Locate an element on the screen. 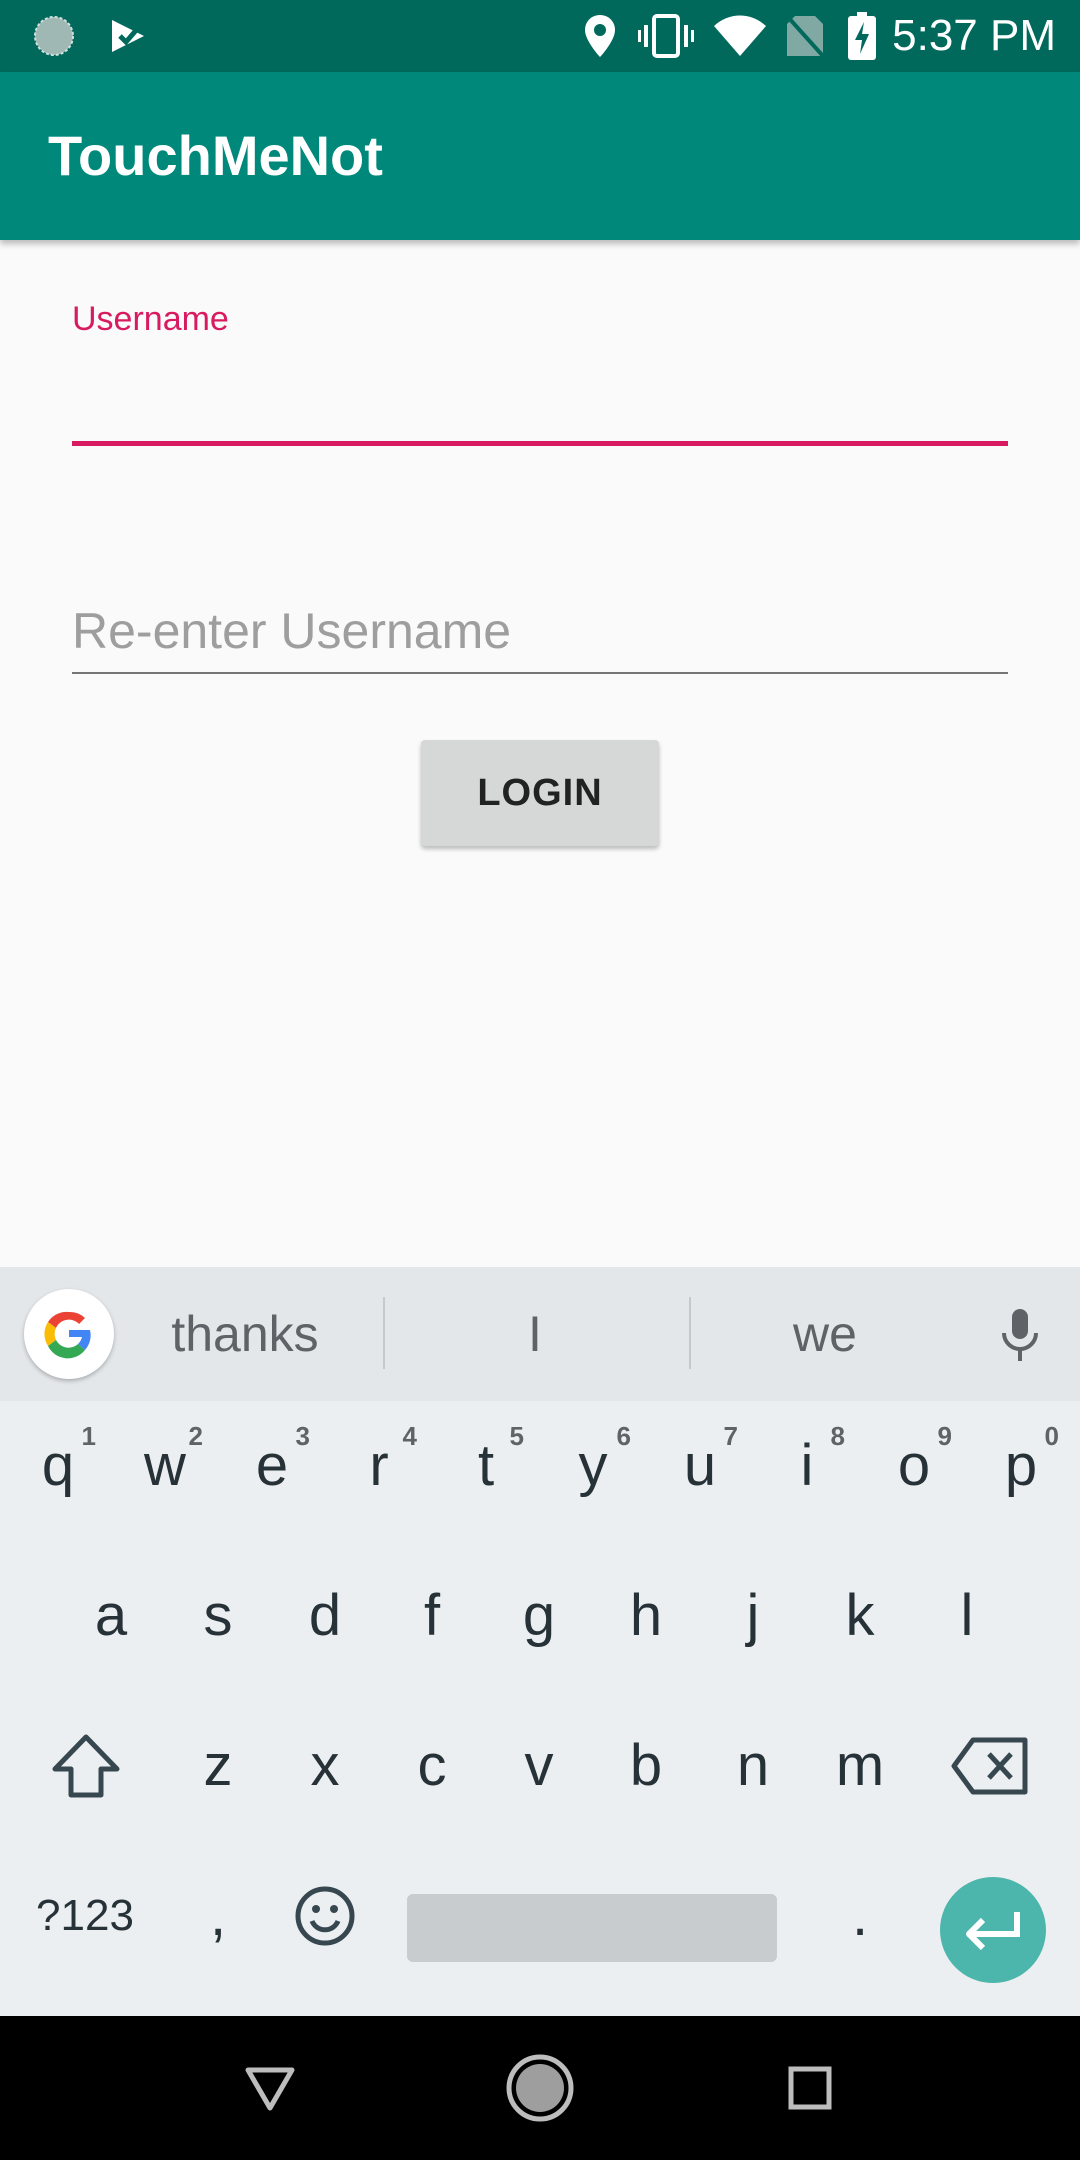  period-key: . is located at coordinates (860, 1916).